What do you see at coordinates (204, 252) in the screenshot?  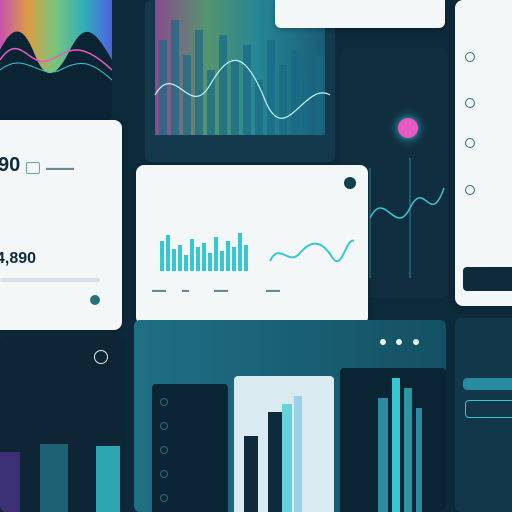 I see `mini-bar-chart` at bounding box center [204, 252].